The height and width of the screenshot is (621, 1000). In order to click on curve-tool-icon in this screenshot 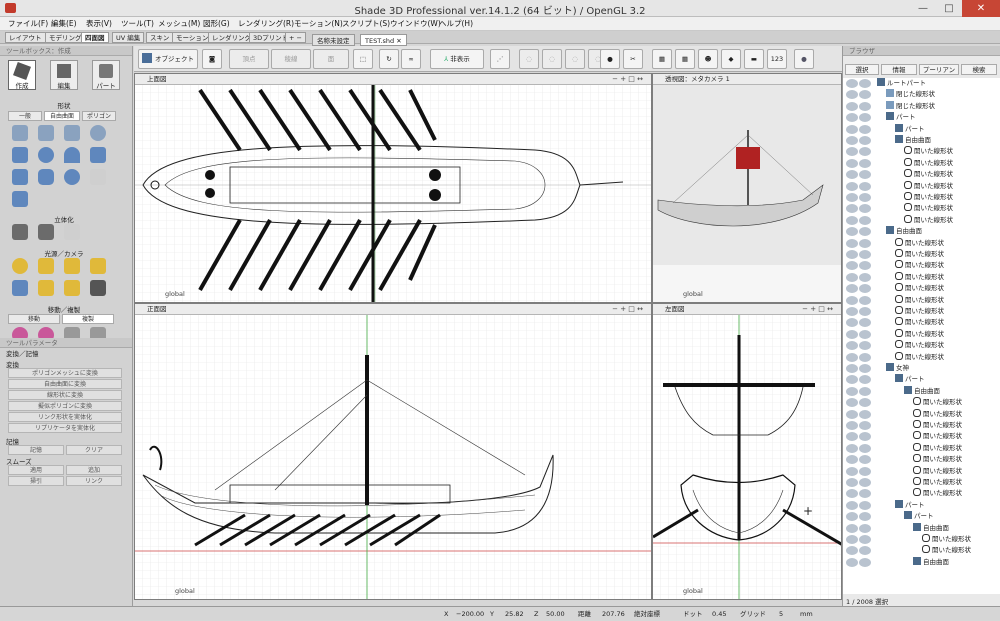, I will do `click(20, 133)`.